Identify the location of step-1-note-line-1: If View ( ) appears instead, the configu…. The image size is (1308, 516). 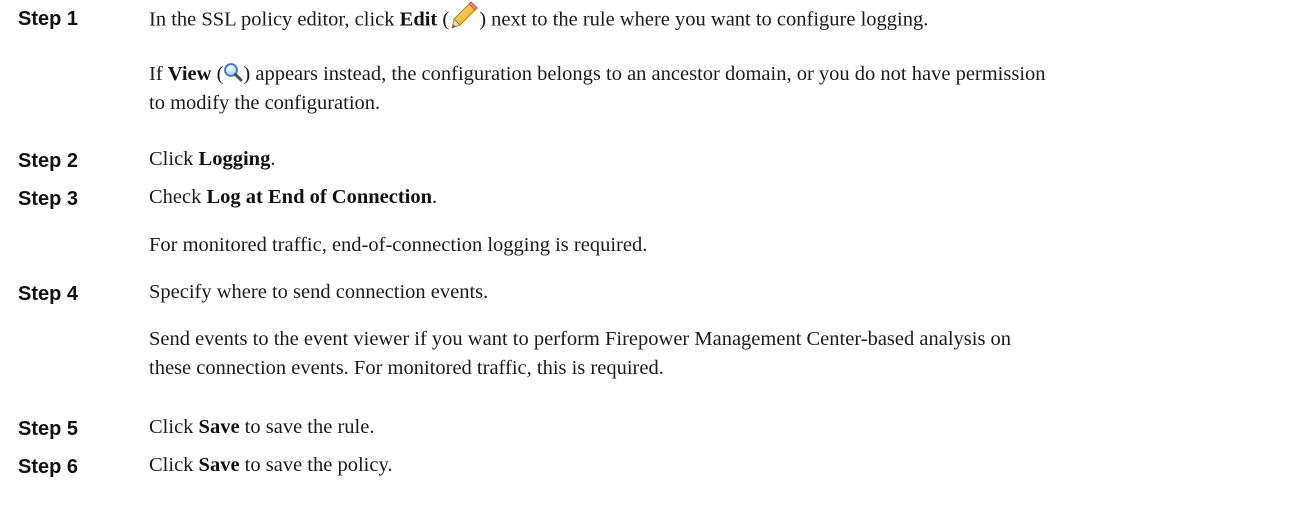
(597, 73).